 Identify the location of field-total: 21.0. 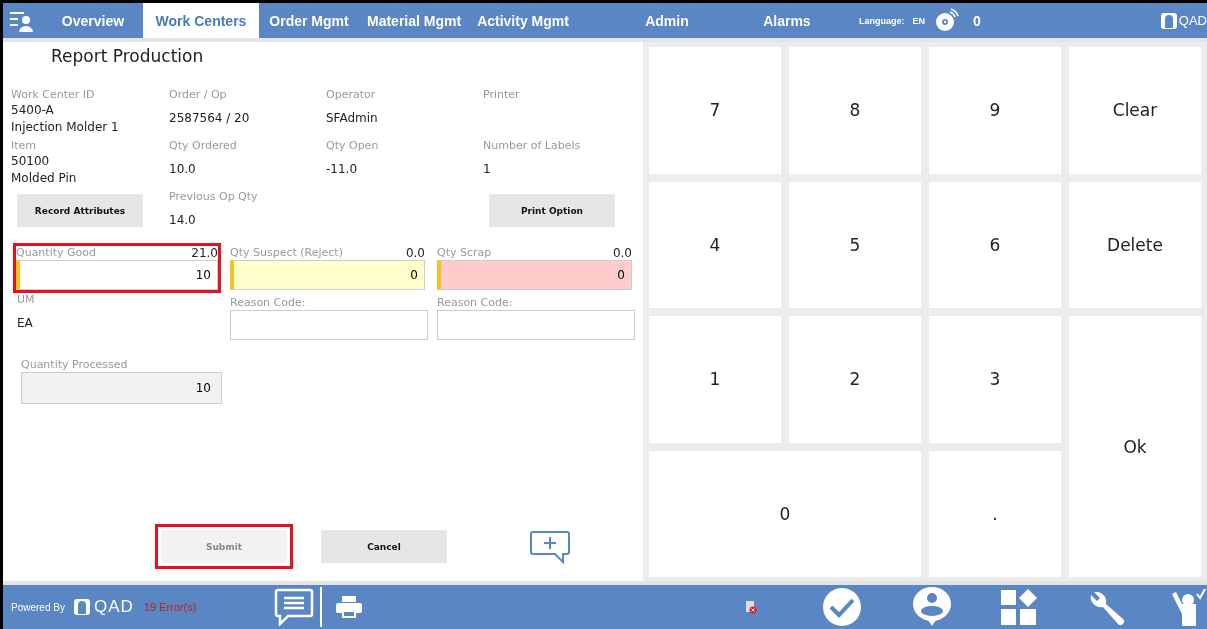
(204, 253).